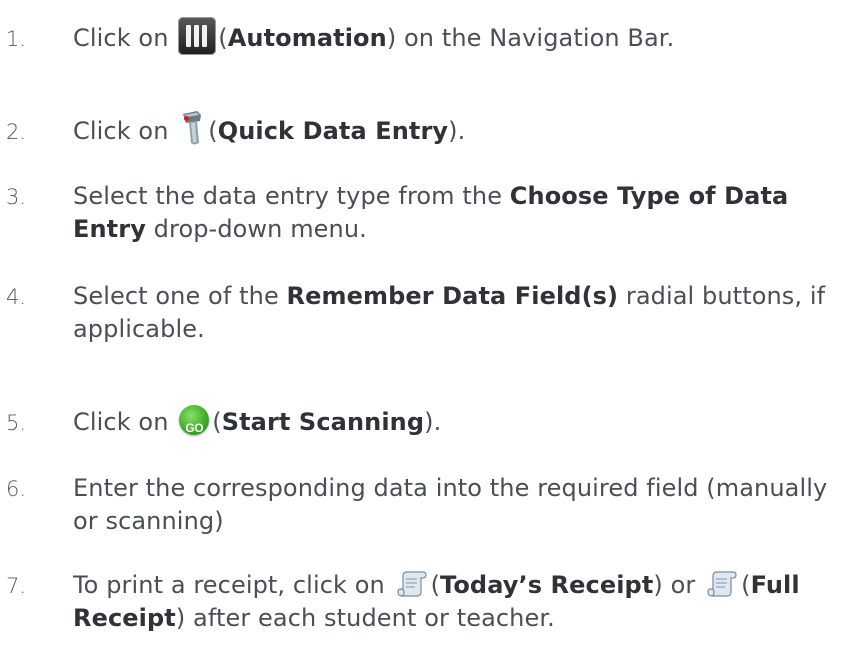 This screenshot has height=663, width=846. What do you see at coordinates (16, 586) in the screenshot?
I see `step-number: 7.` at bounding box center [16, 586].